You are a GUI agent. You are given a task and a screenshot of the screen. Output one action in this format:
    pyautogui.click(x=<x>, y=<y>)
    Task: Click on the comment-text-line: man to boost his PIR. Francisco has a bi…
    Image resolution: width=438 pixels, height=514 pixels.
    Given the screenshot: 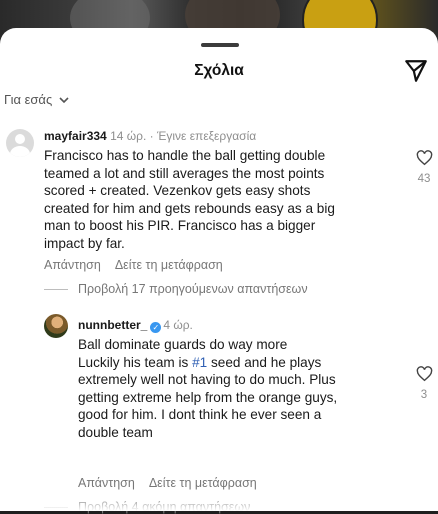 What is the action you would take?
    pyautogui.click(x=180, y=226)
    